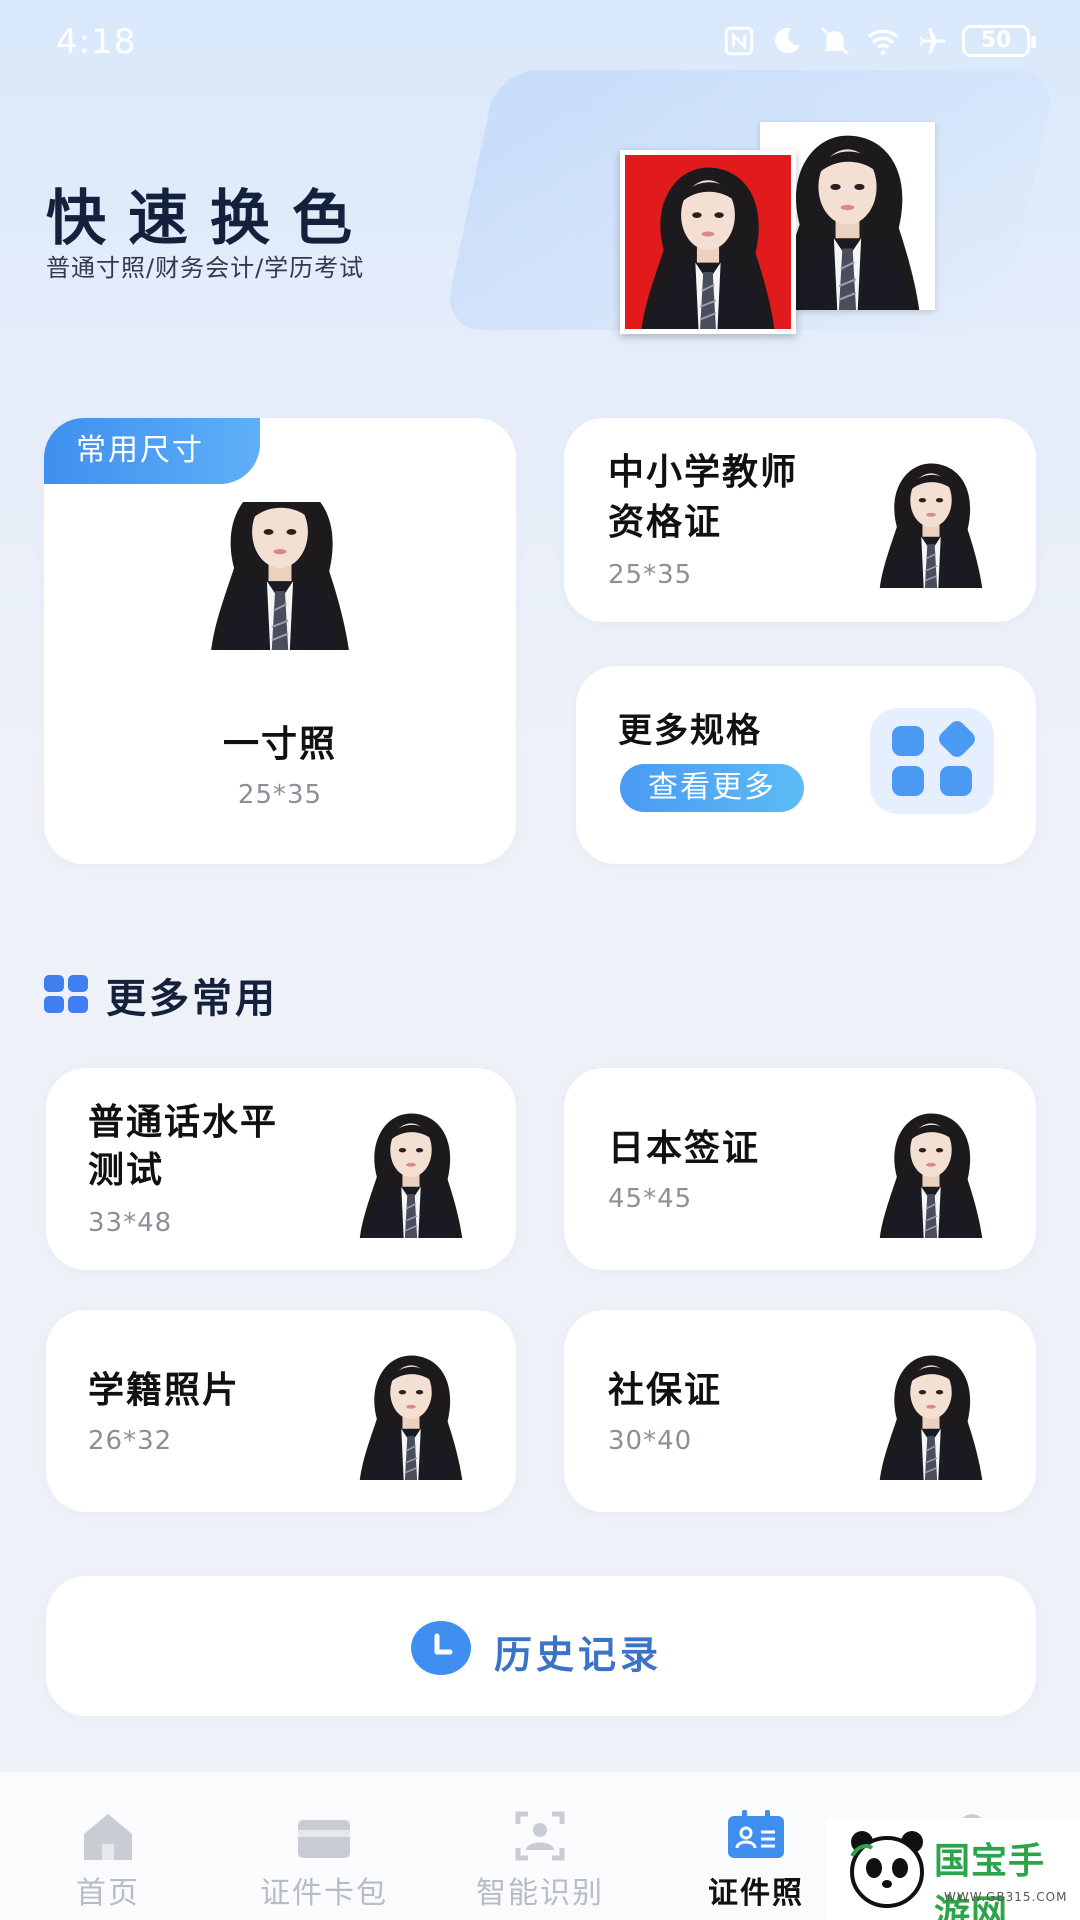  I want to click on site-watermark: 国宝手游网 WWW.GB315.COM, so click(953, 1869).